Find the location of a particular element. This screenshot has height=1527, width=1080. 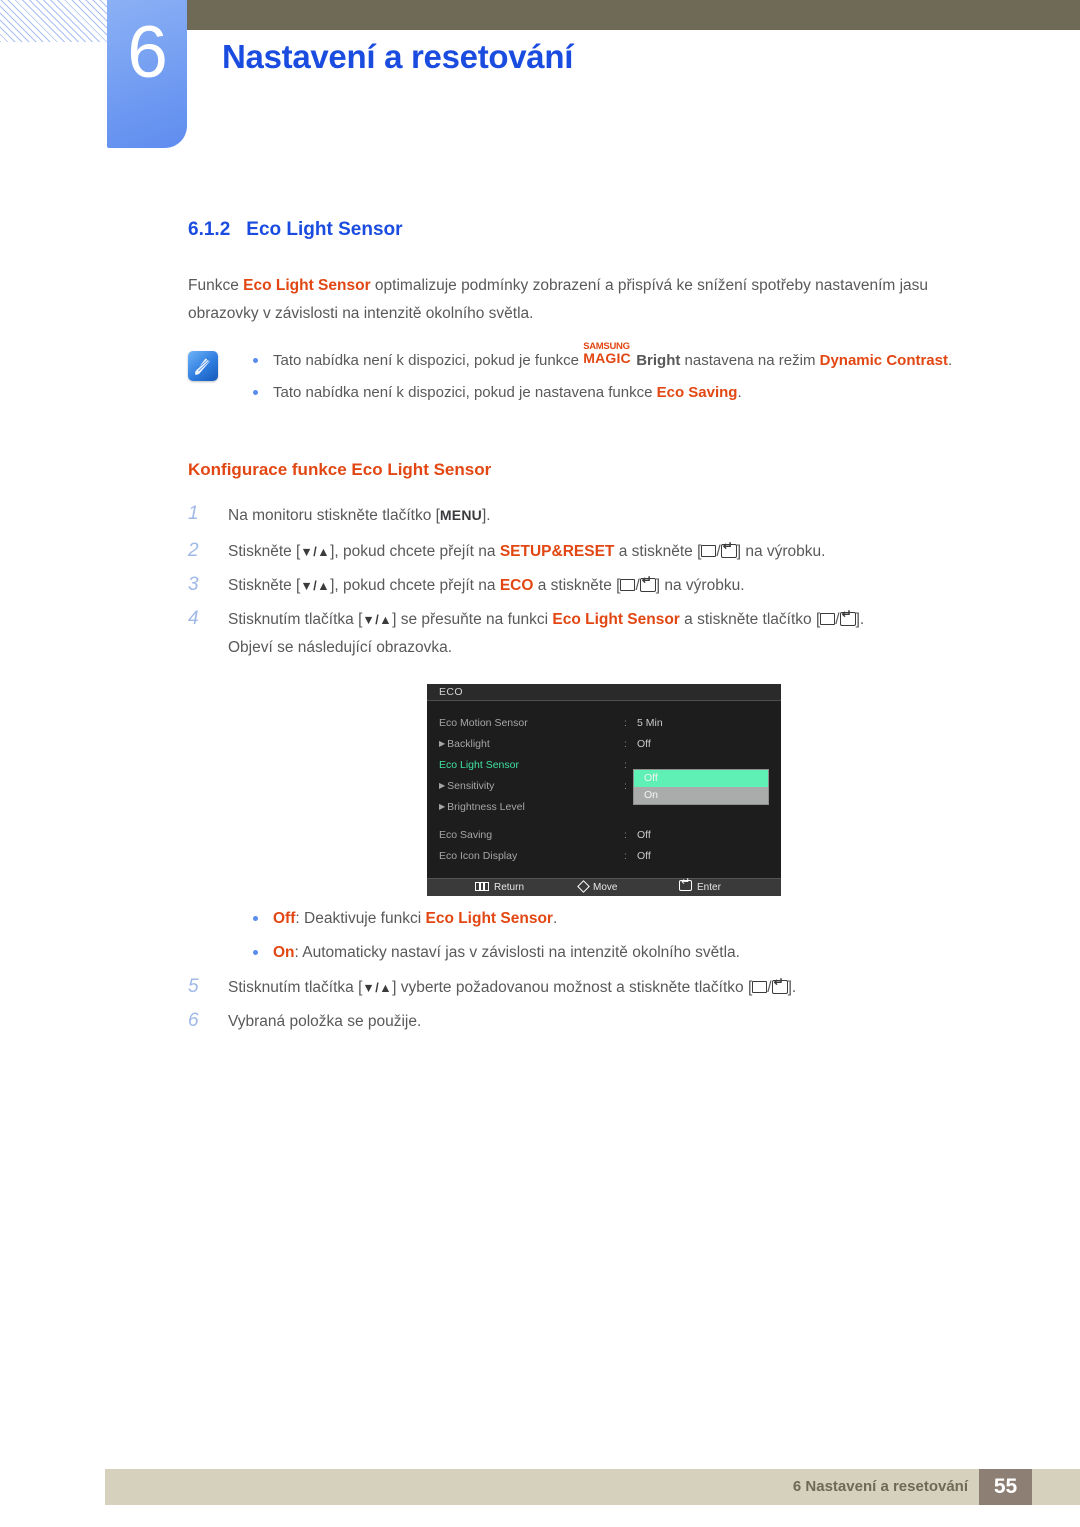

step-number: 6 is located at coordinates (193, 1020).